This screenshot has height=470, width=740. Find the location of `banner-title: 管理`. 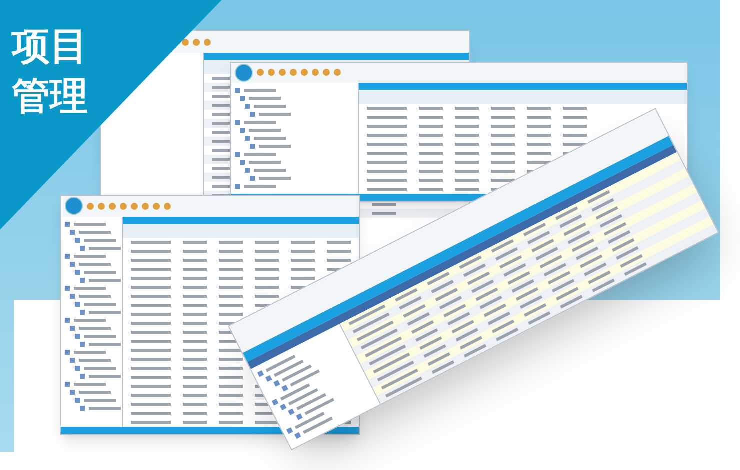

banner-title: 管理 is located at coordinates (50, 96).